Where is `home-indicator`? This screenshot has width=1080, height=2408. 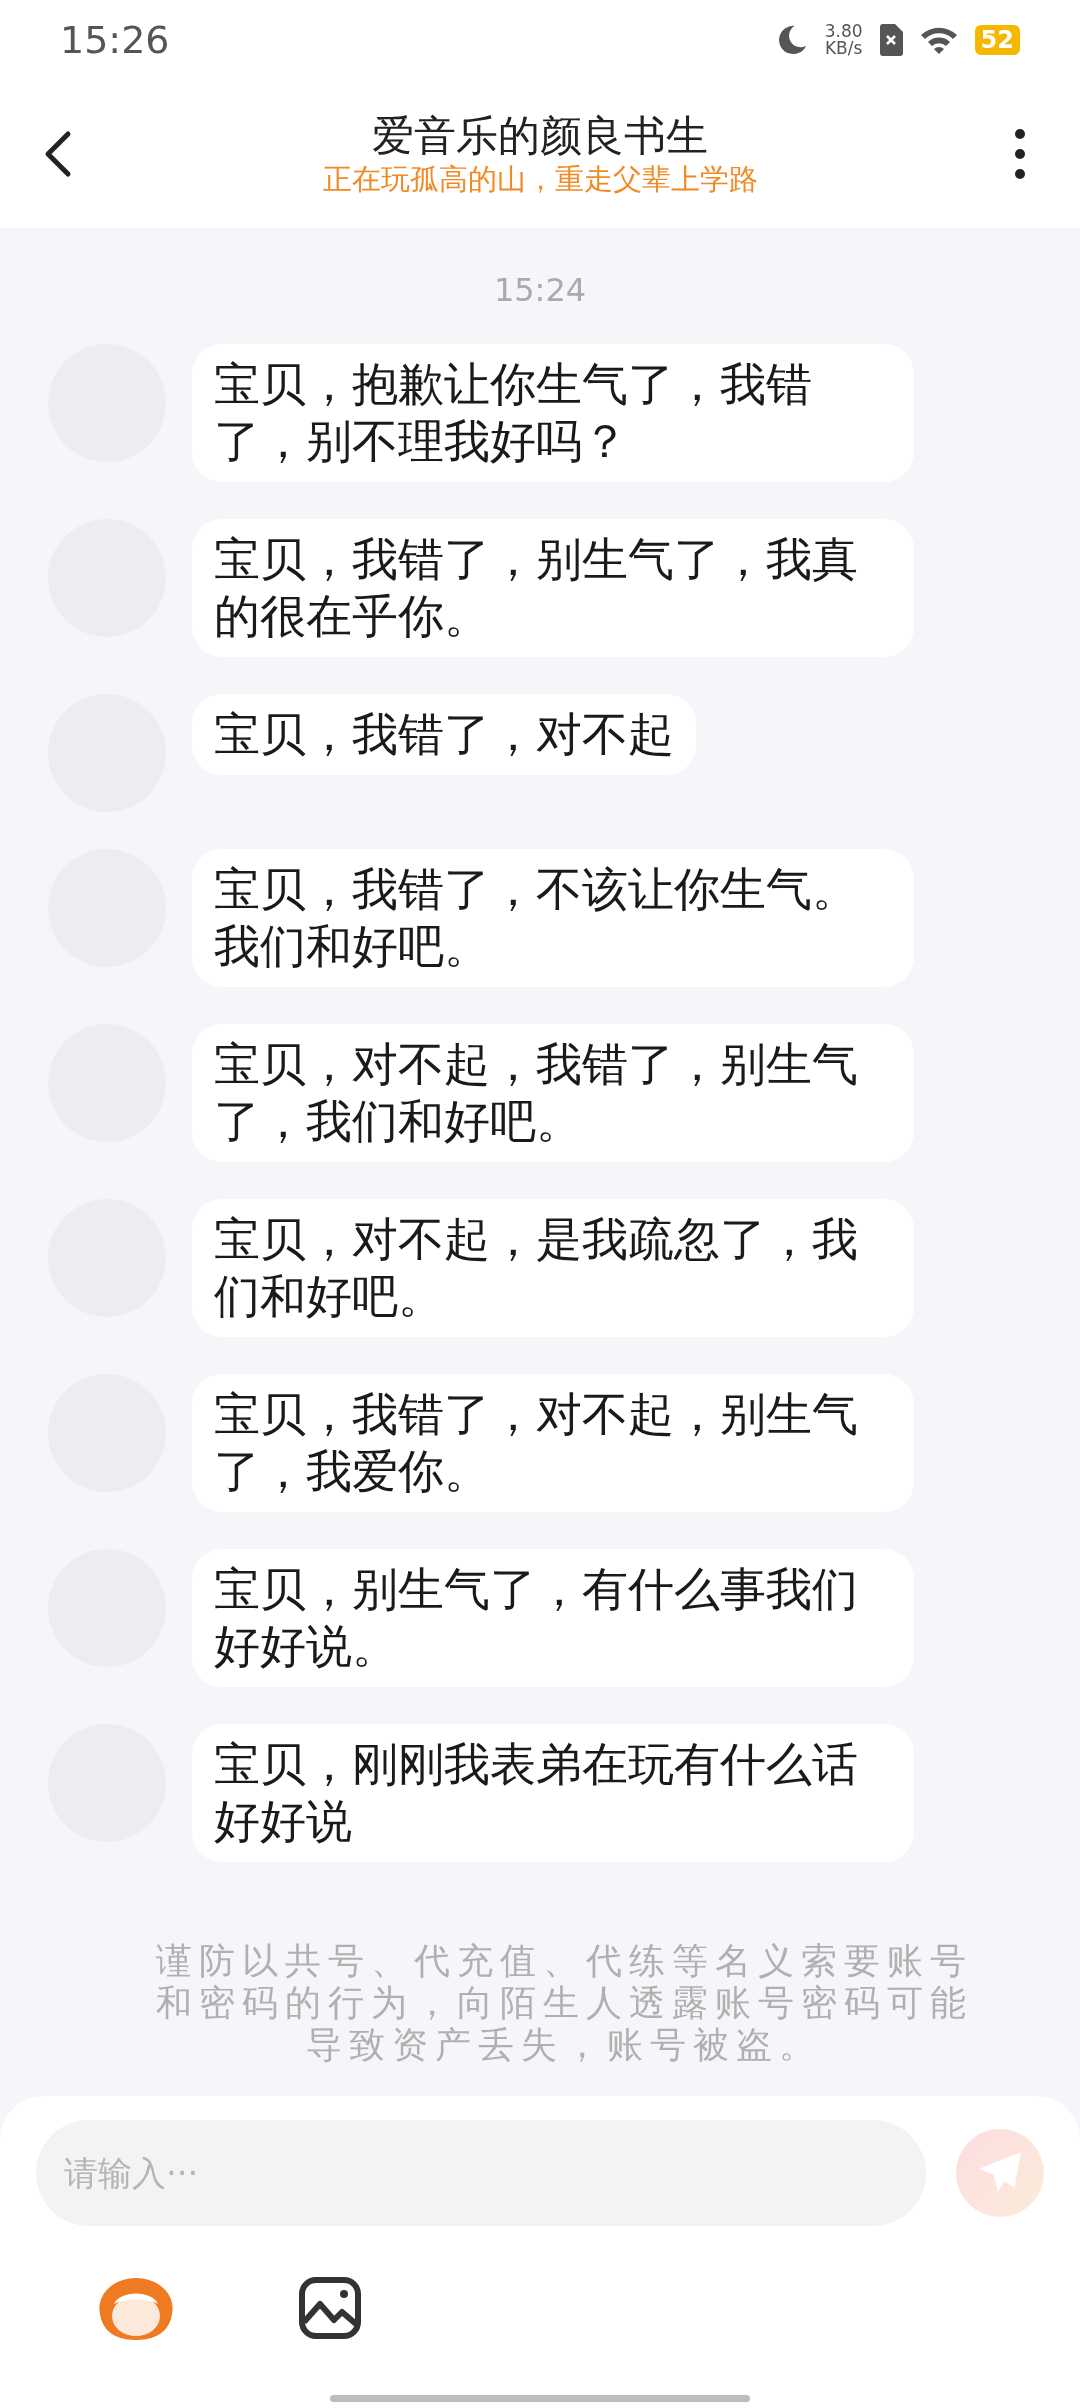
home-indicator is located at coordinates (540, 2398).